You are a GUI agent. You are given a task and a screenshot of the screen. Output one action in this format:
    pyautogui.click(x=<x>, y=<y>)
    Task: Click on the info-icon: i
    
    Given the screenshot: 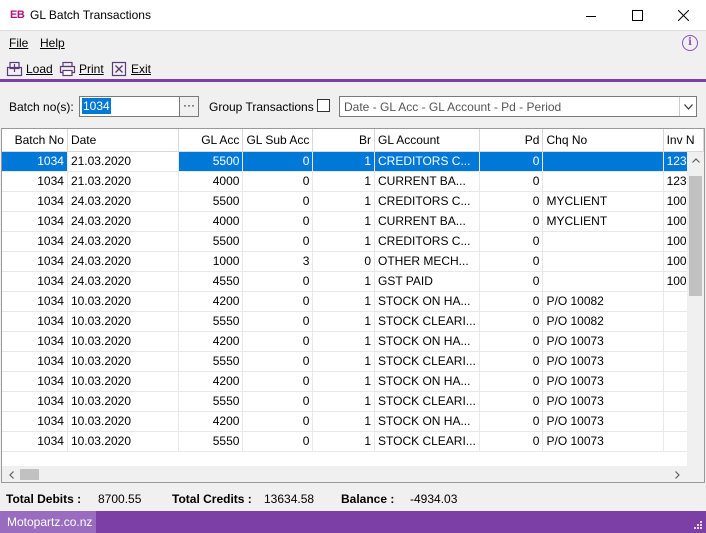 What is the action you would take?
    pyautogui.click(x=690, y=43)
    